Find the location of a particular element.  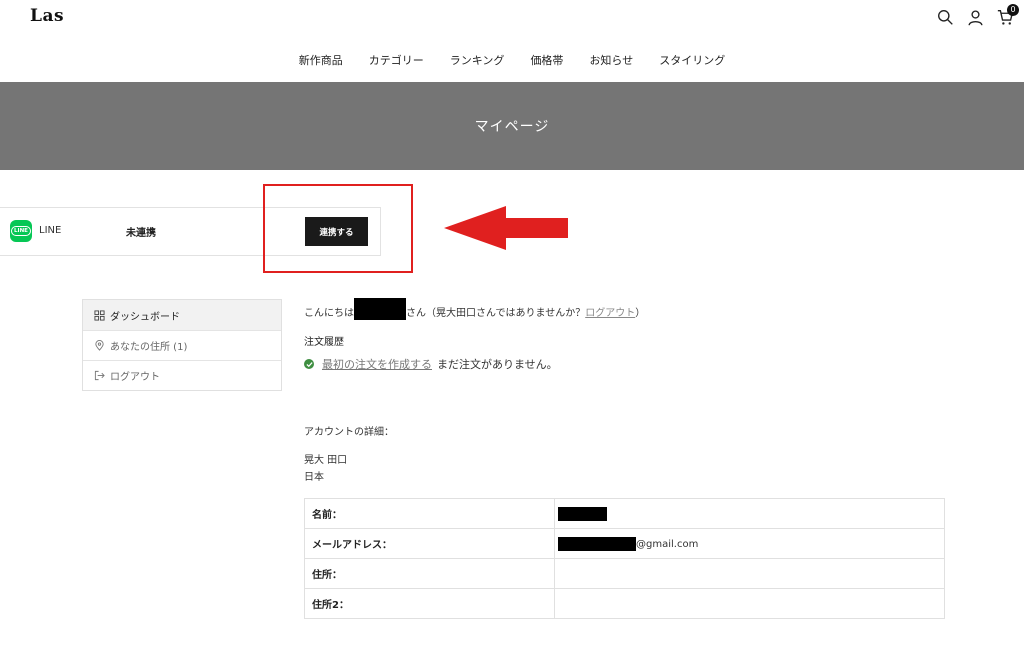

sidebar-item-addresses: あなたの住所 (1) is located at coordinates (182, 345).